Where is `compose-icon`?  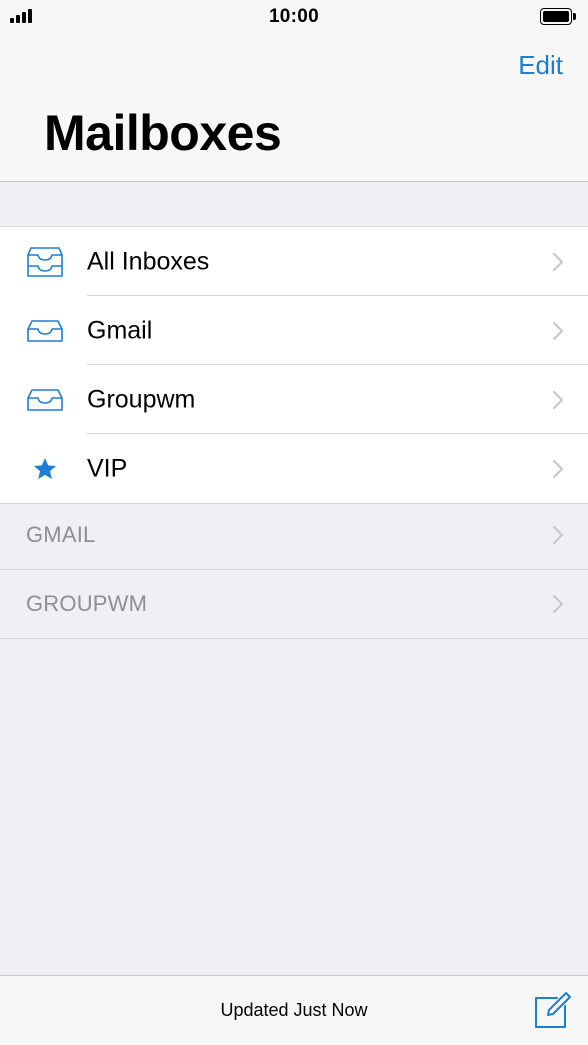 compose-icon is located at coordinates (553, 1010).